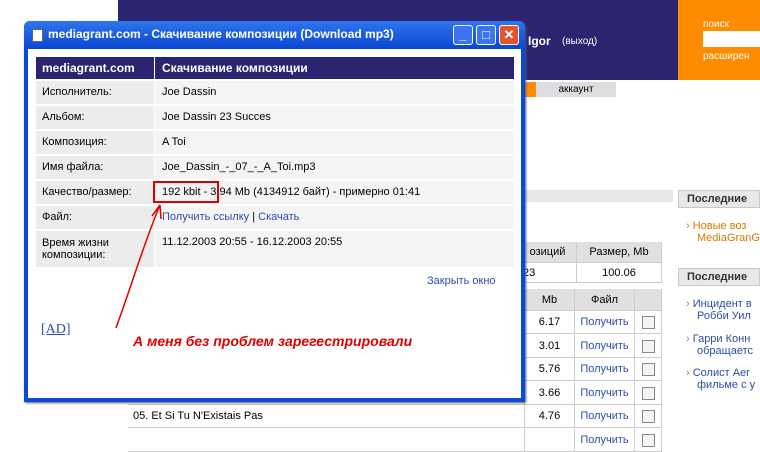  I want to click on track-checkbox, so click(648, 440).